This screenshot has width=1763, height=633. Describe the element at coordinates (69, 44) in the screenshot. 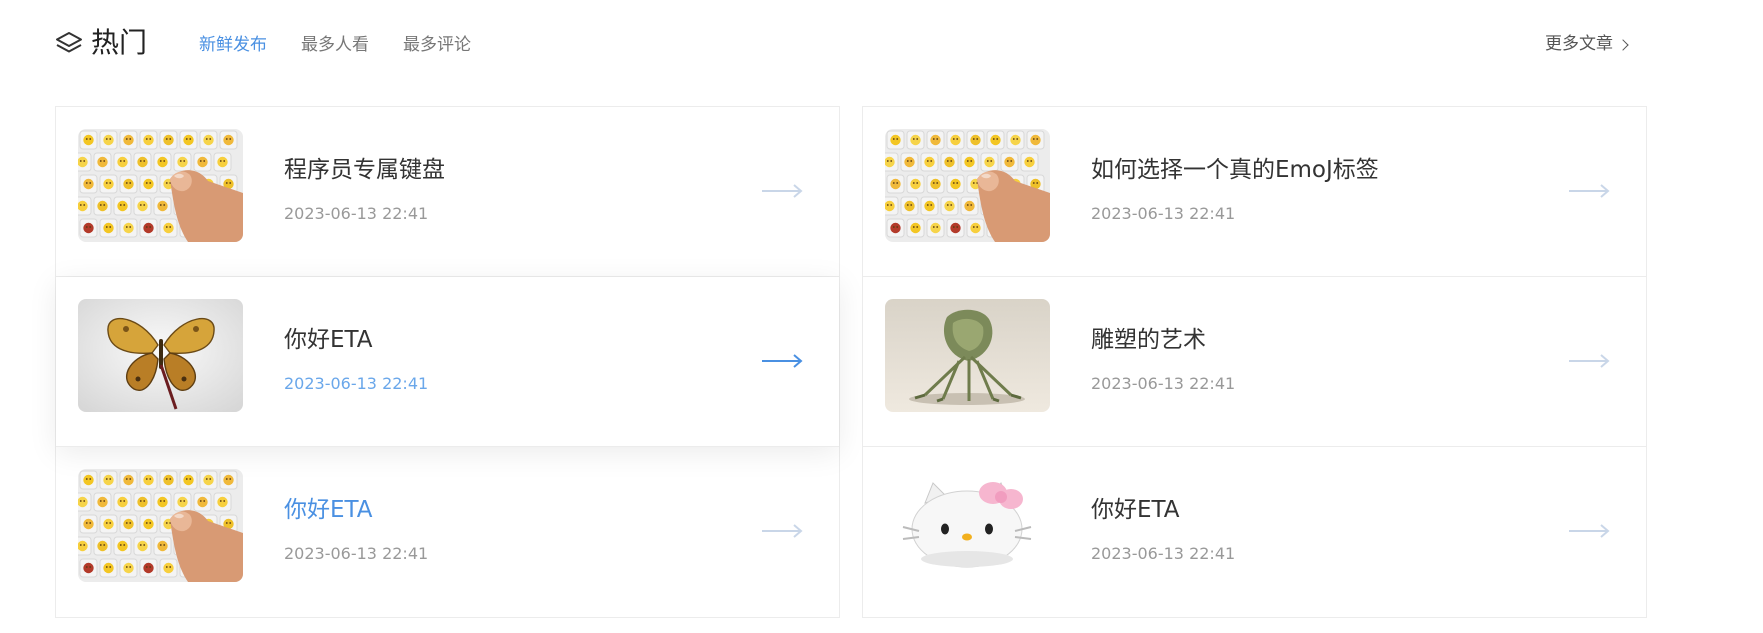

I see `layers-icon` at that location.